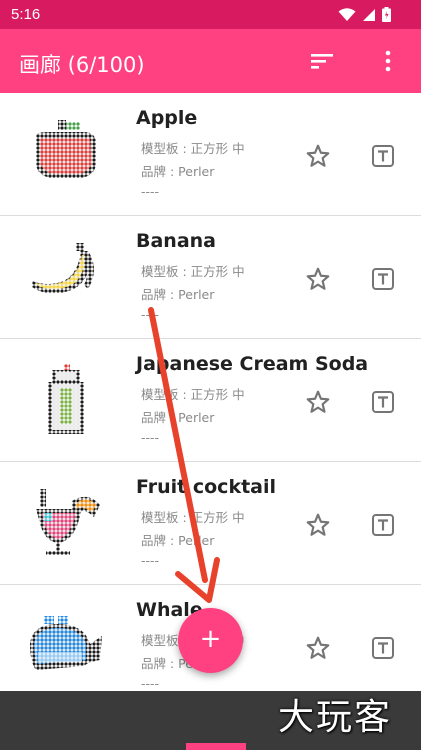 The height and width of the screenshot is (750, 421). I want to click on watermark: 大玩客, so click(335, 717).